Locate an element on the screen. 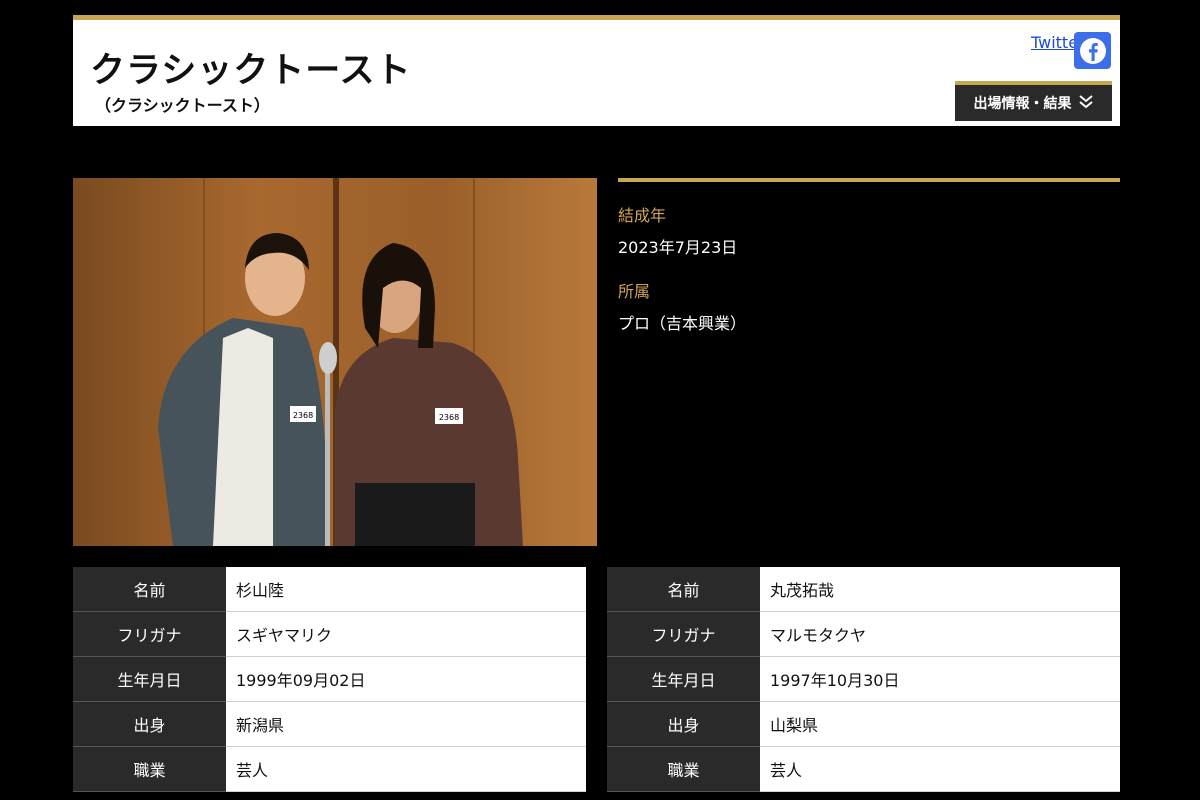 The image size is (1200, 800). table-row: 名前 丸茂拓哉 is located at coordinates (863, 589).